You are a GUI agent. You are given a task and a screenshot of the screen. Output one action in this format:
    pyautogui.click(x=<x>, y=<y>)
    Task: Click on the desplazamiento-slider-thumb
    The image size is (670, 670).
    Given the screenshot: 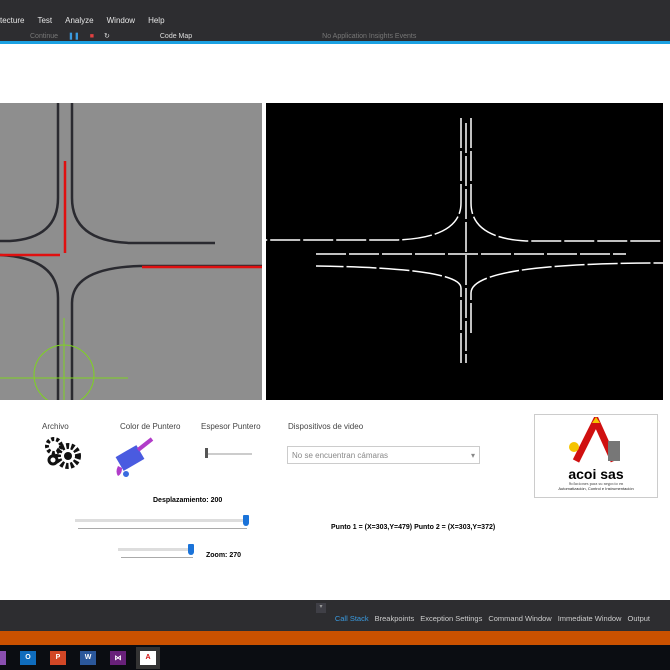 What is the action you would take?
    pyautogui.click(x=246, y=520)
    